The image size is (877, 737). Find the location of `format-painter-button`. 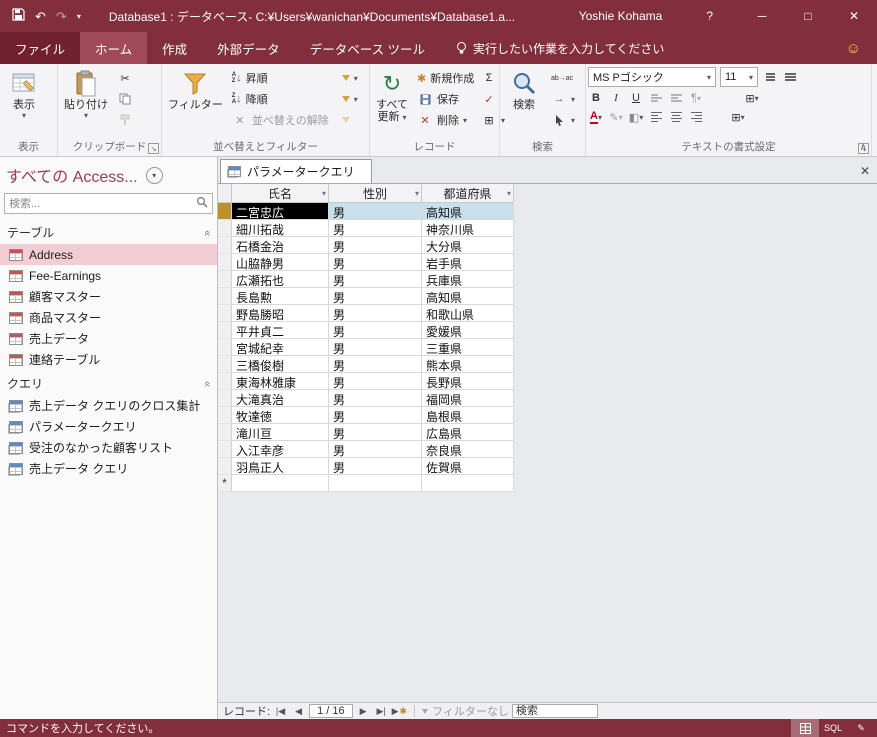

format-painter-button is located at coordinates (125, 120).